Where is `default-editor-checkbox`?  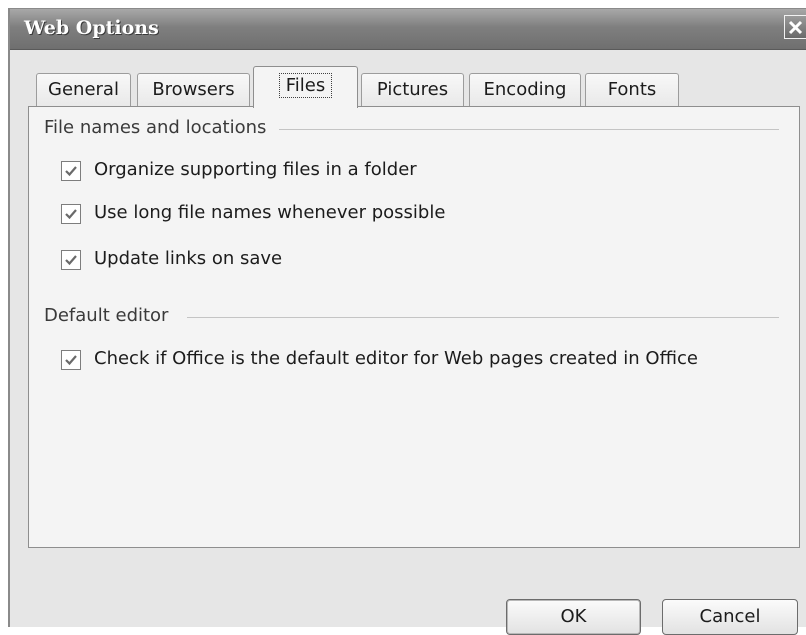
default-editor-checkbox is located at coordinates (71, 360).